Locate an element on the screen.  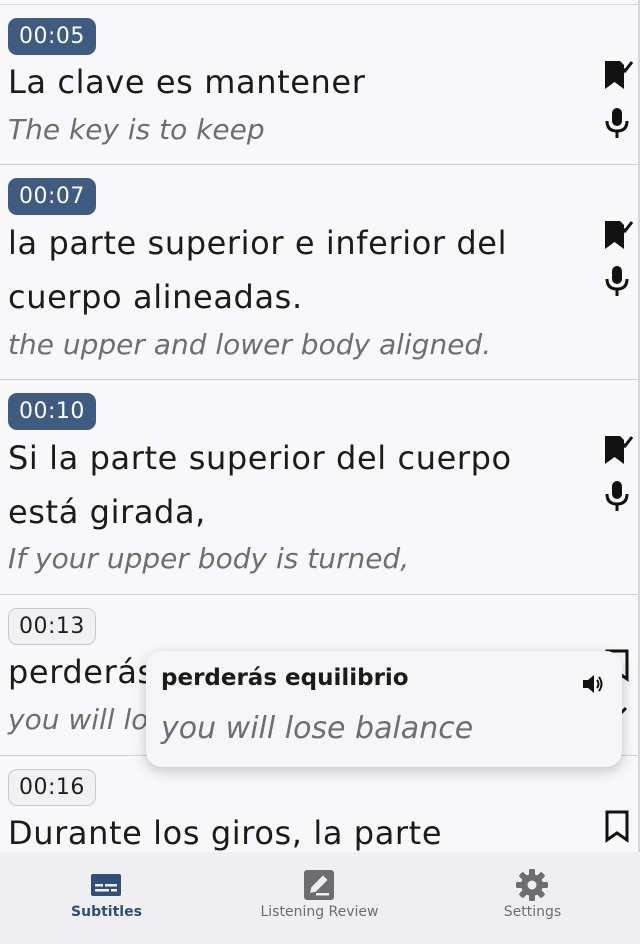
bottom-tab-bar: Subtitles Listening Review Settings is located at coordinates (320, 898).